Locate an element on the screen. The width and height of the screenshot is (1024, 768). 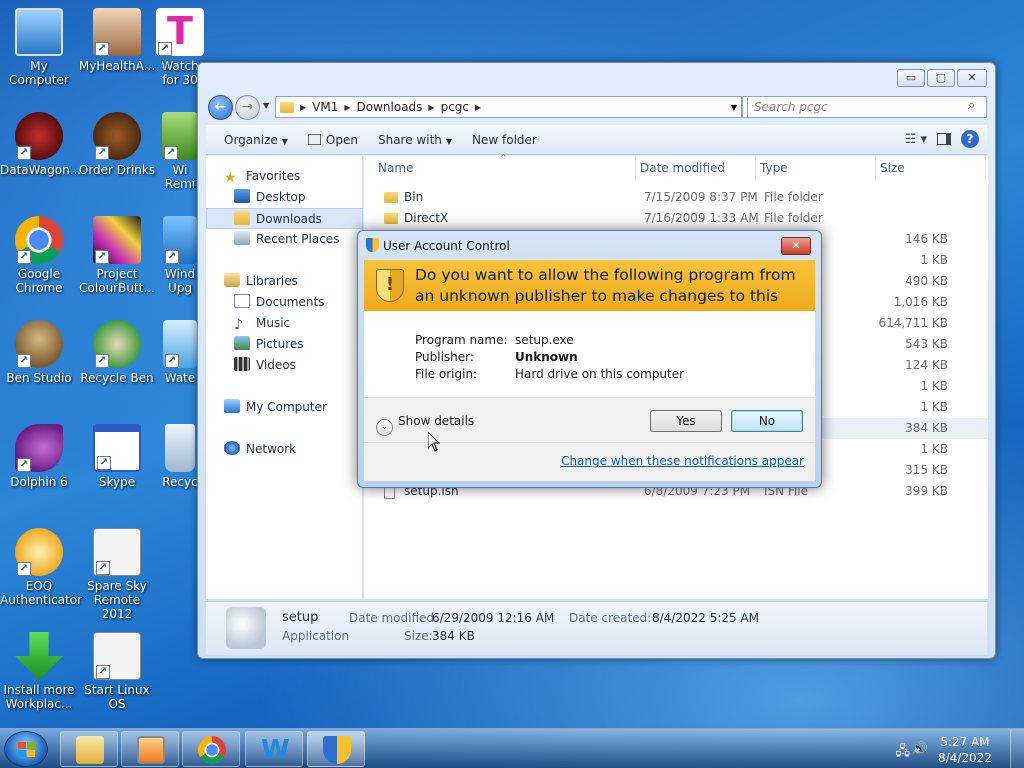
file-date: 7/15/2009 8:37 PM is located at coordinates (701, 197).